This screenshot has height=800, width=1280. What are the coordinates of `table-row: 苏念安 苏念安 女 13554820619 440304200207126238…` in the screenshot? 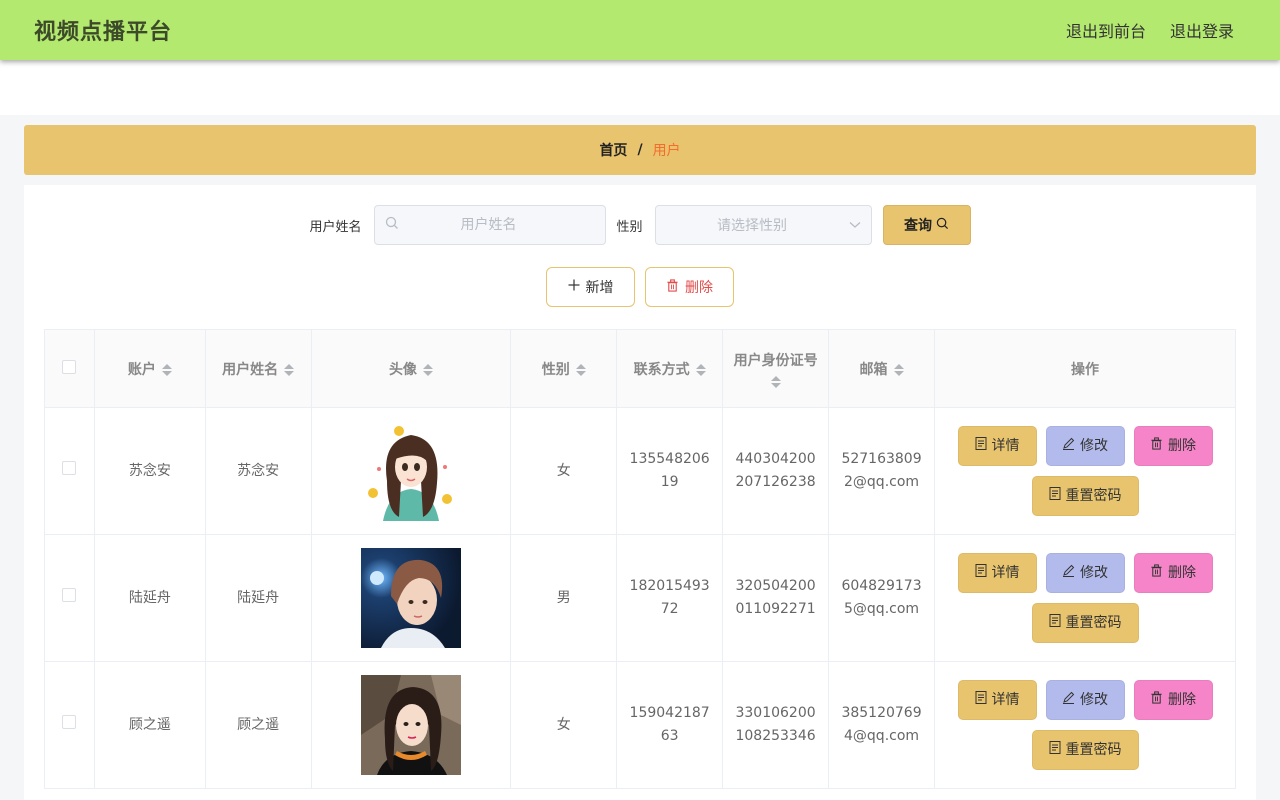 It's located at (640, 471).